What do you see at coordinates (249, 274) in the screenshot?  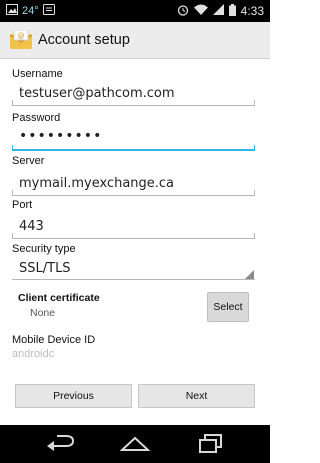 I see `dropdown-corner-icon` at bounding box center [249, 274].